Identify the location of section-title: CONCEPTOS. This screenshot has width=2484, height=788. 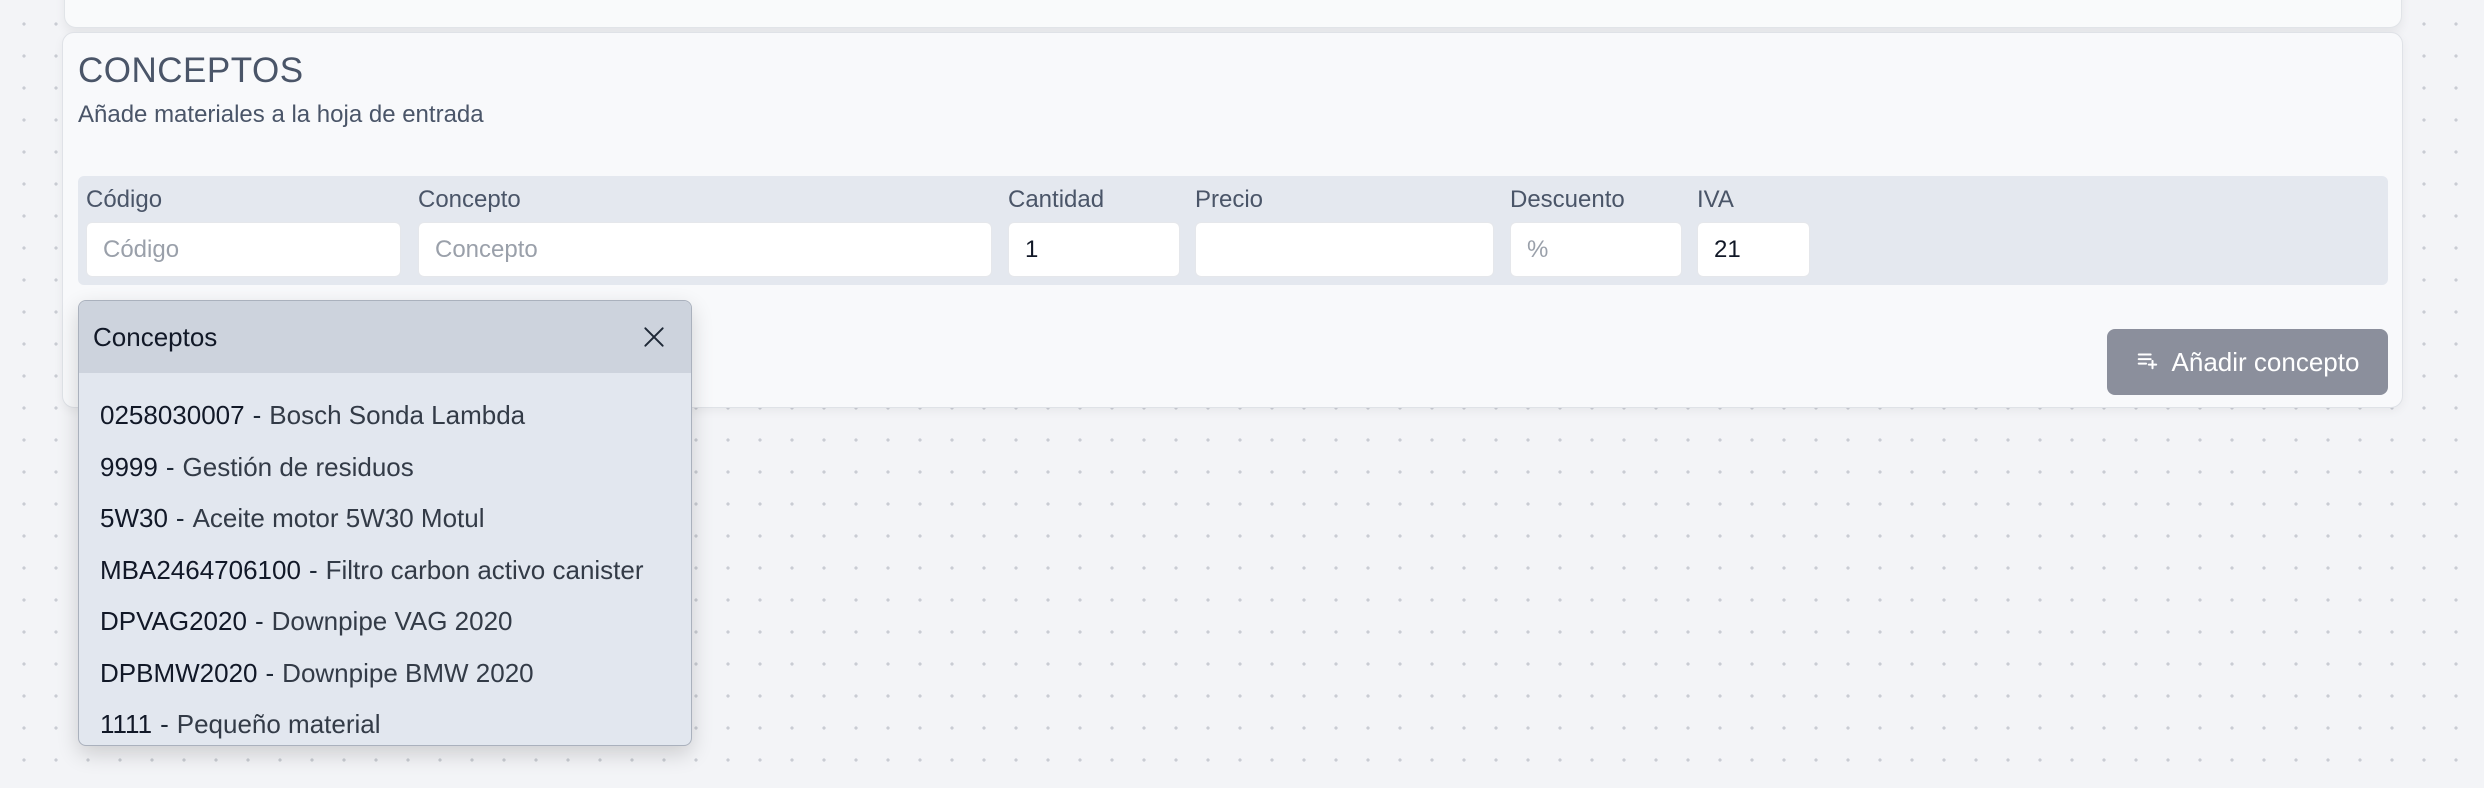
(191, 70).